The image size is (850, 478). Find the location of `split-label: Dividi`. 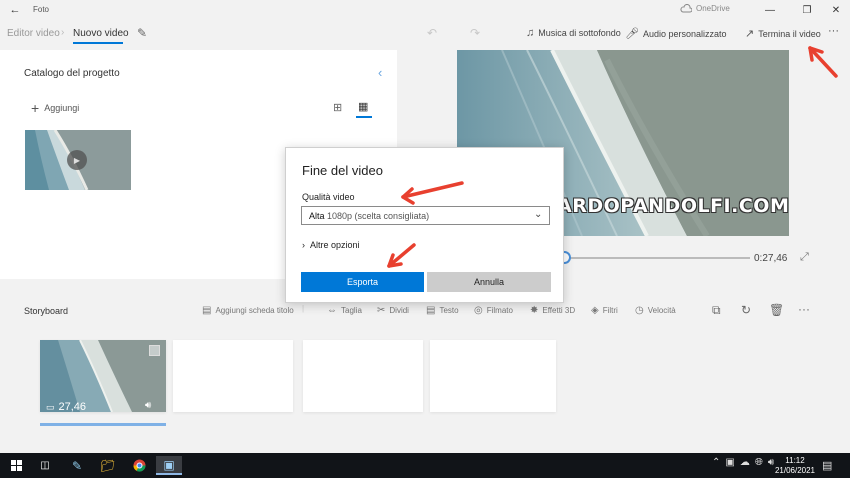

split-label: Dividi is located at coordinates (399, 310).